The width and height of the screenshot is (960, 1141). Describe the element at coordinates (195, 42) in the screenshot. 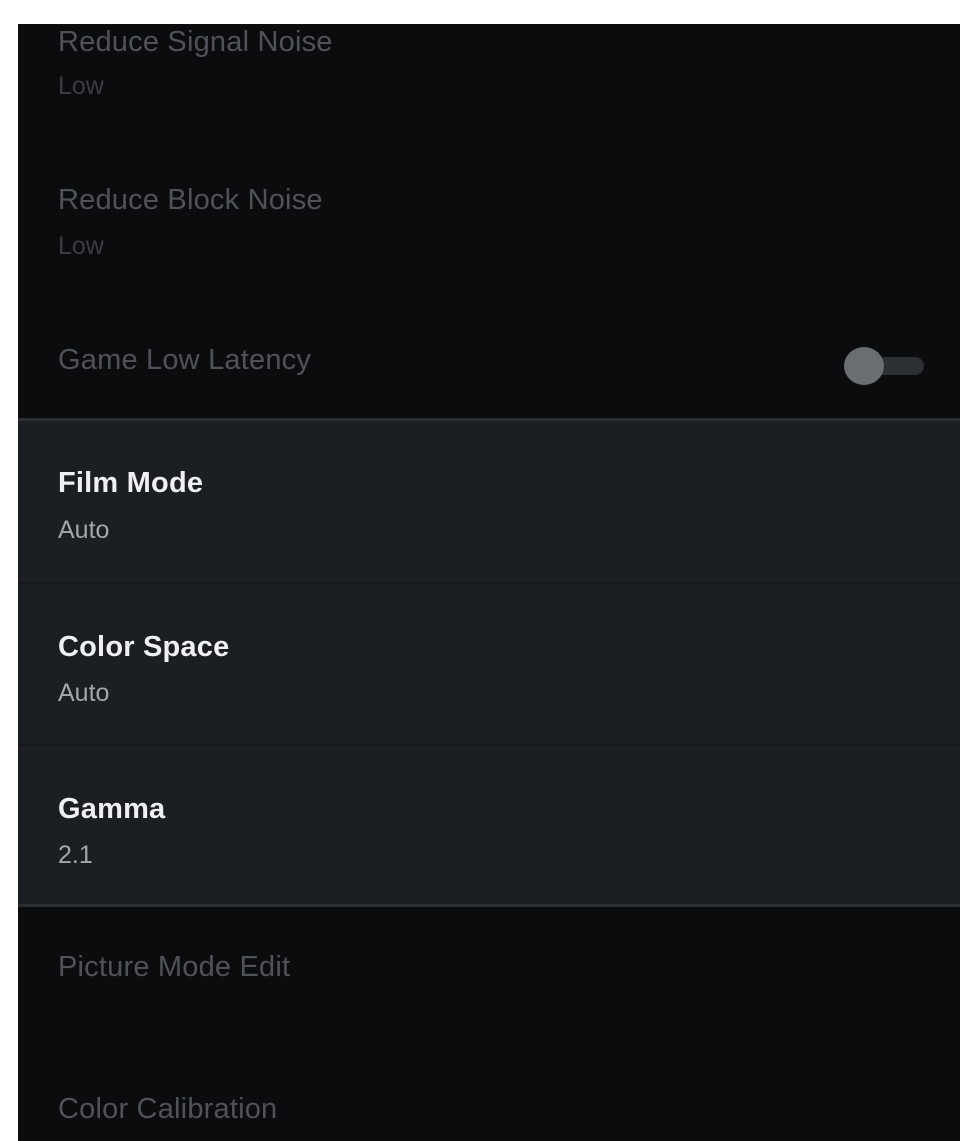

I see `setting-label: Reduce Signal Noise` at that location.